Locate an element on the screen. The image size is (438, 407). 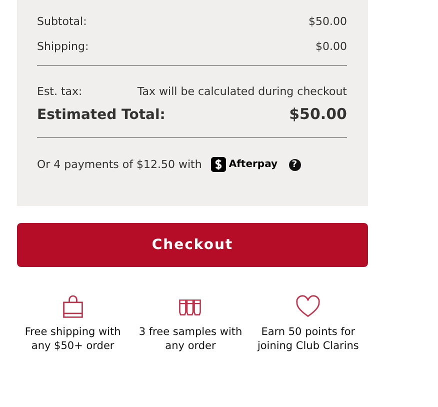
checkout-button: Checkout is located at coordinates (192, 245).